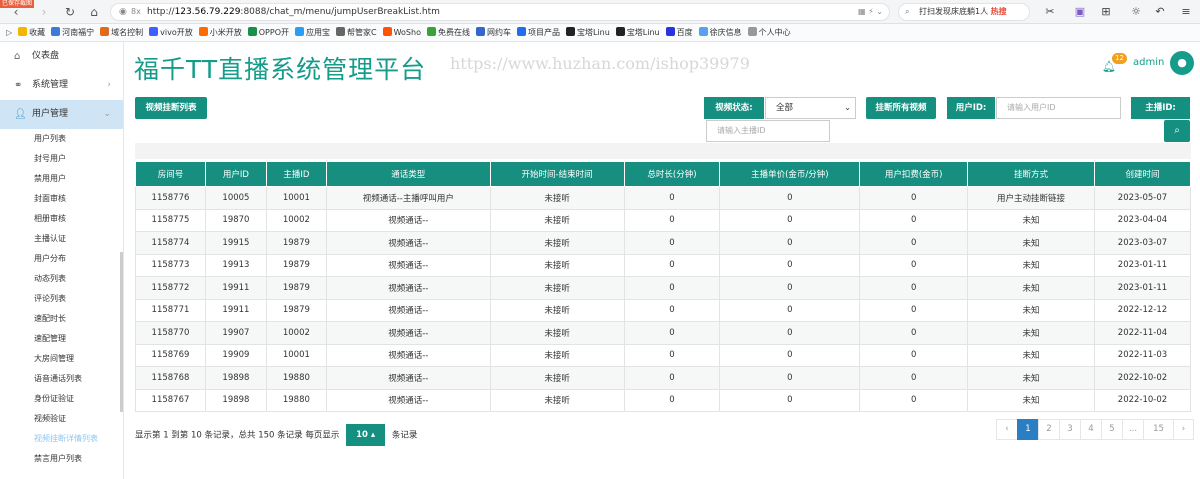 The image size is (1200, 479). What do you see at coordinates (61, 159) in the screenshot?
I see `sidebar-subitem: 封号用户` at bounding box center [61, 159].